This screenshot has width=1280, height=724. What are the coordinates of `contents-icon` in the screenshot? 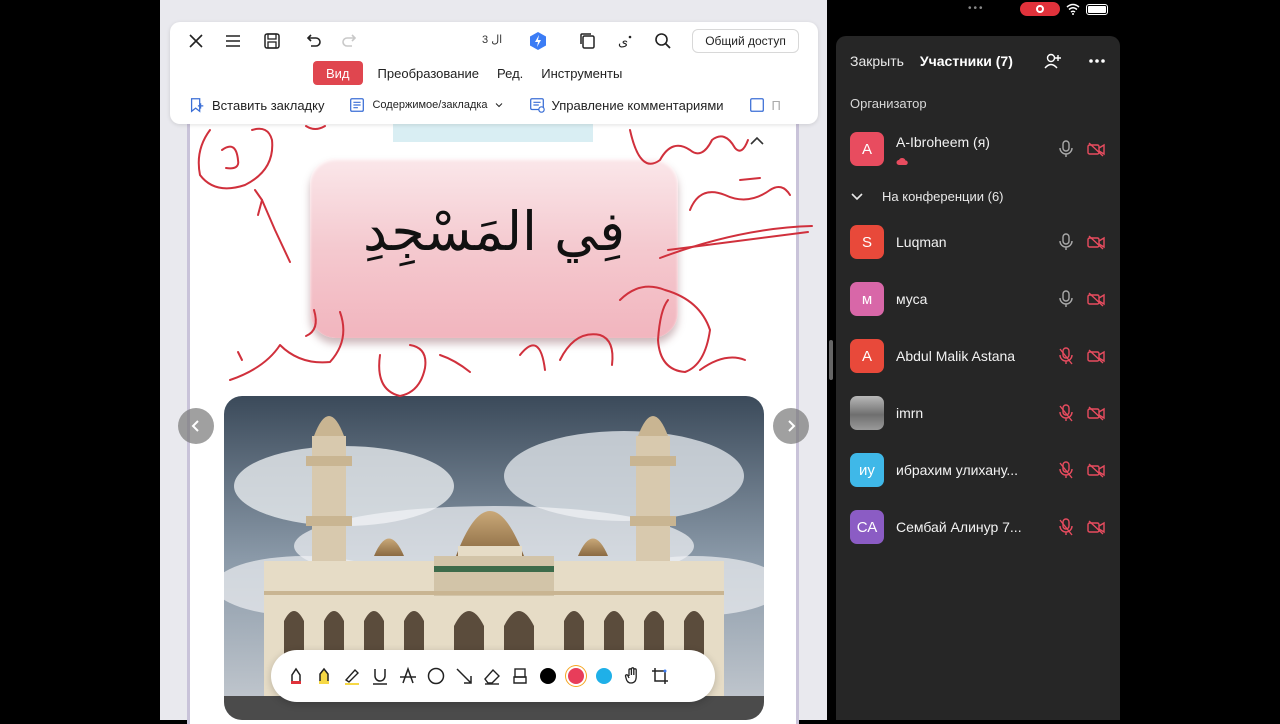 It's located at (357, 105).